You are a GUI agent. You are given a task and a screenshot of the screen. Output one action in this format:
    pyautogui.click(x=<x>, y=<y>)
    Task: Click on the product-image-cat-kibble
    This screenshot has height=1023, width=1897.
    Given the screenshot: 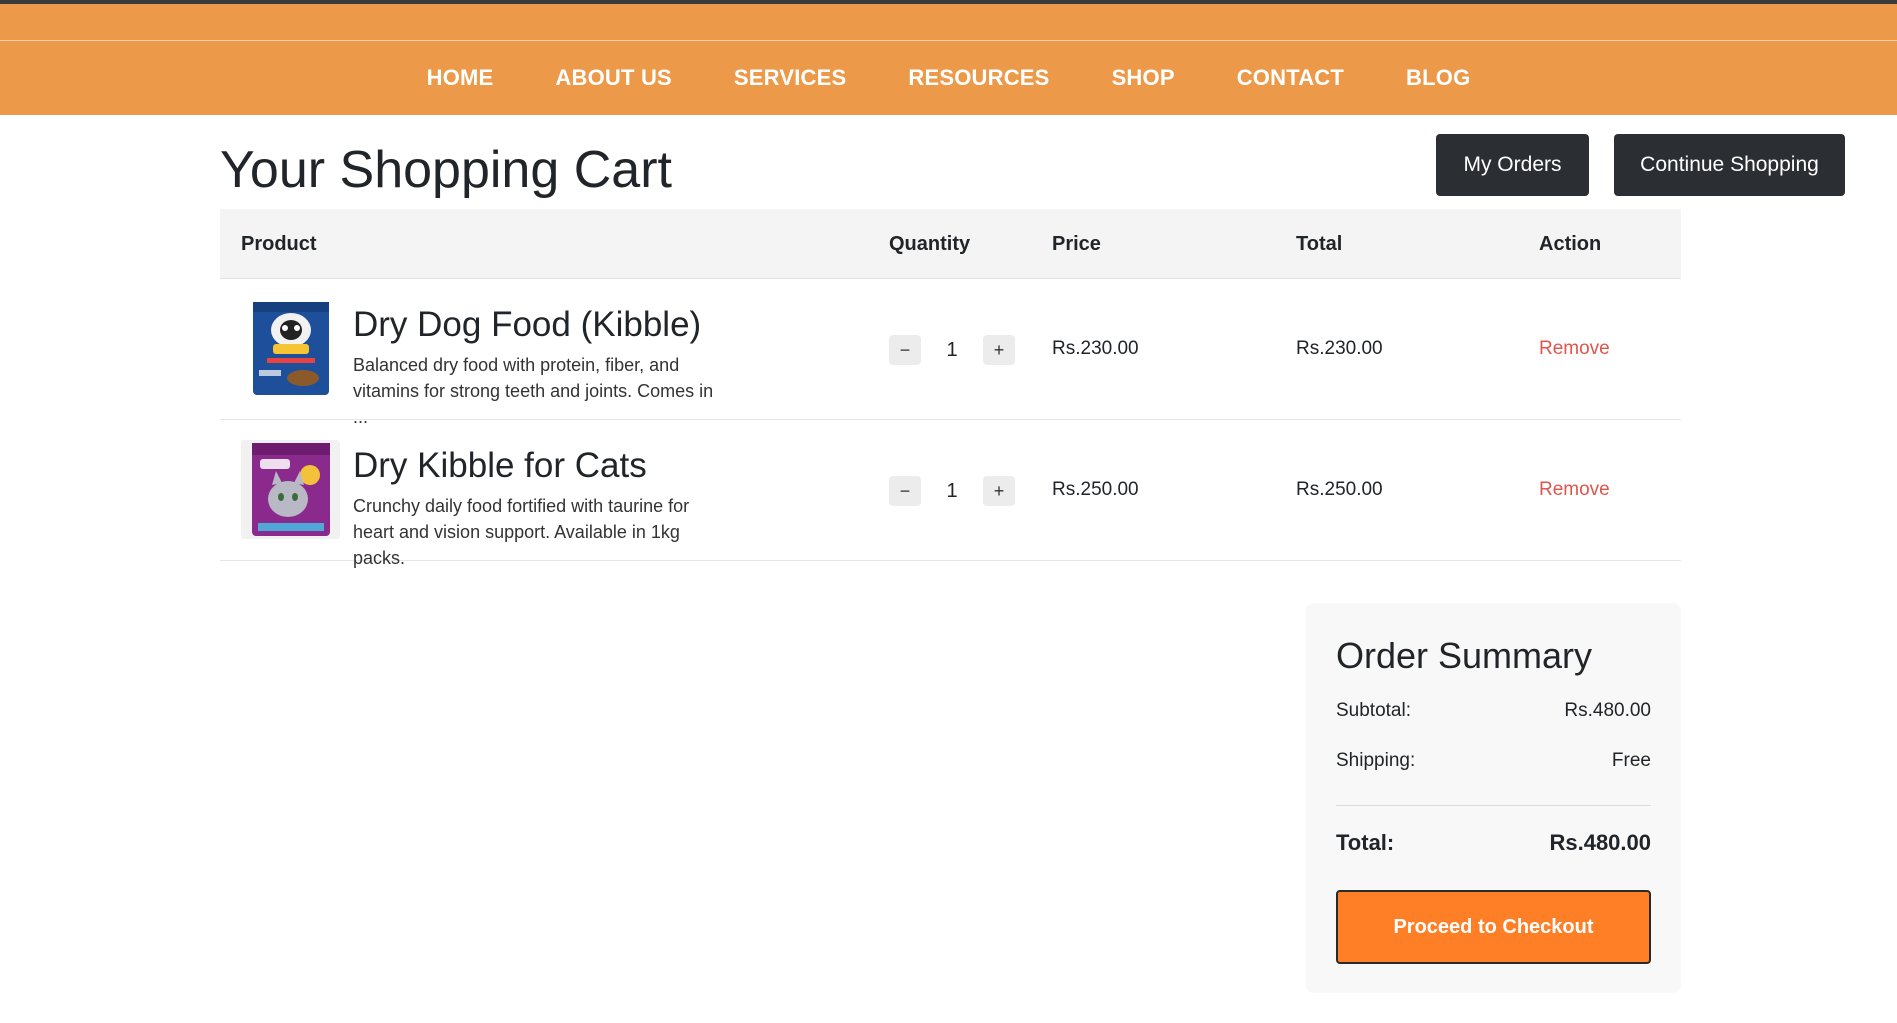 What is the action you would take?
    pyautogui.click(x=290, y=489)
    